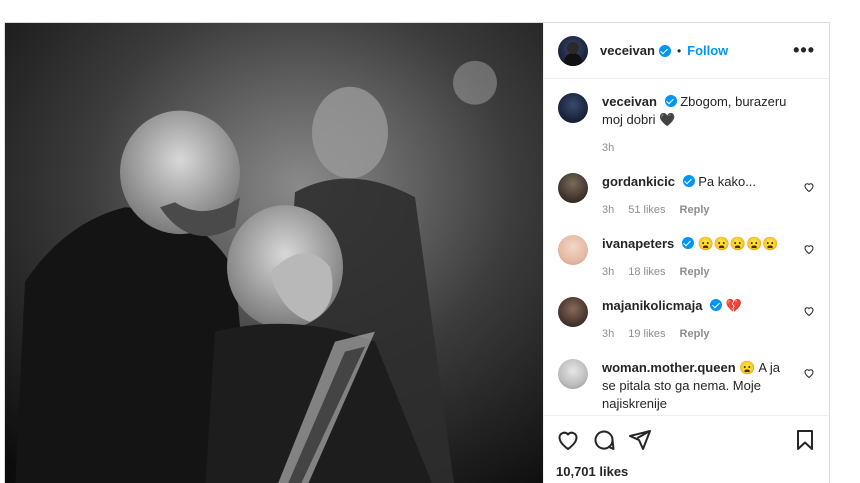  What do you see at coordinates (686, 258) in the screenshot?
I see `comment-item: ivanapeters 😦😦😦😦😦 3h 18 likes Reply` at bounding box center [686, 258].